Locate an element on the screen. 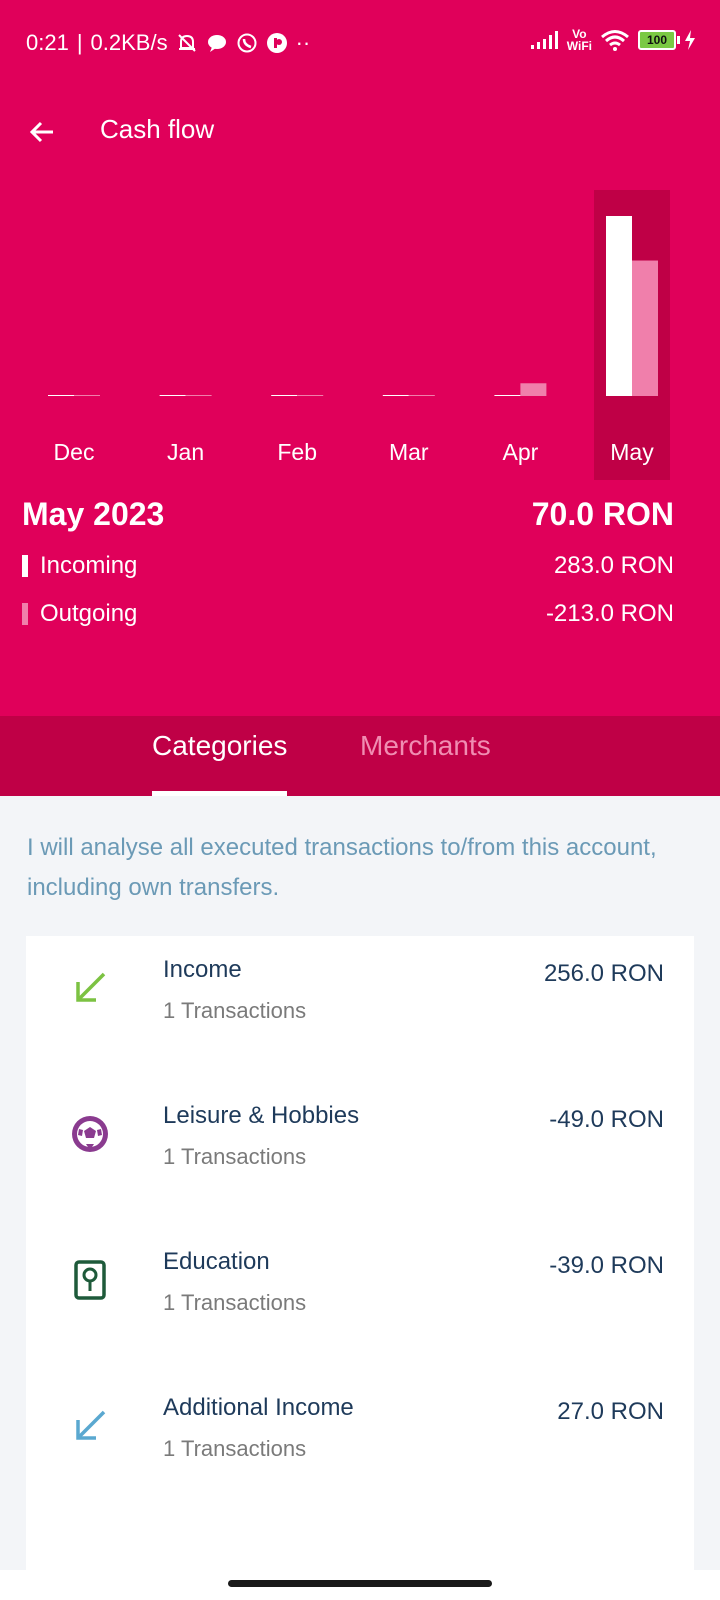 Image resolution: width=720 pixels, height=1600 pixels. certificate-icon is located at coordinates (90, 1280).